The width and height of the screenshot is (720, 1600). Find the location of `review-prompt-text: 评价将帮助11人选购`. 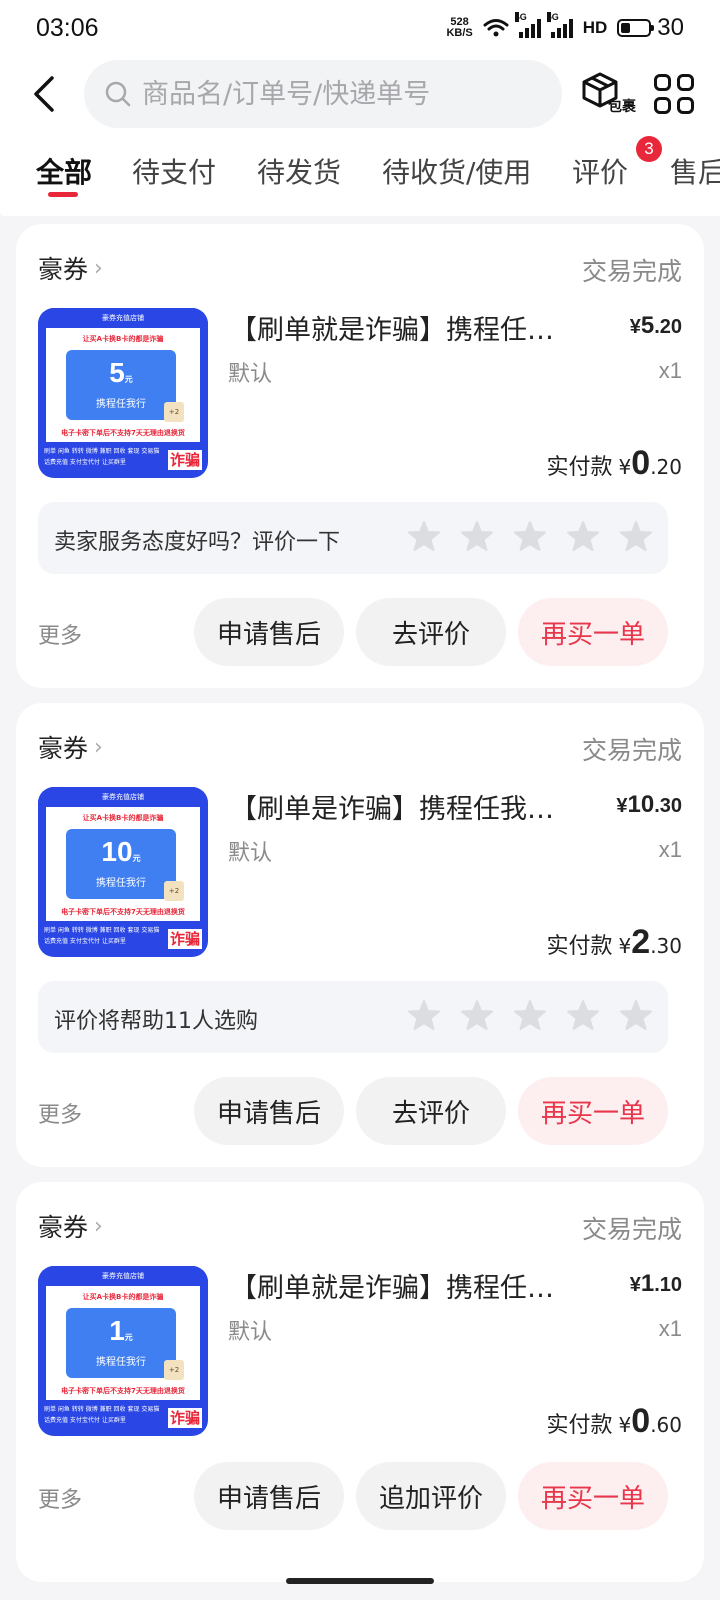

review-prompt-text: 评价将帮助11人选购 is located at coordinates (156, 1021).